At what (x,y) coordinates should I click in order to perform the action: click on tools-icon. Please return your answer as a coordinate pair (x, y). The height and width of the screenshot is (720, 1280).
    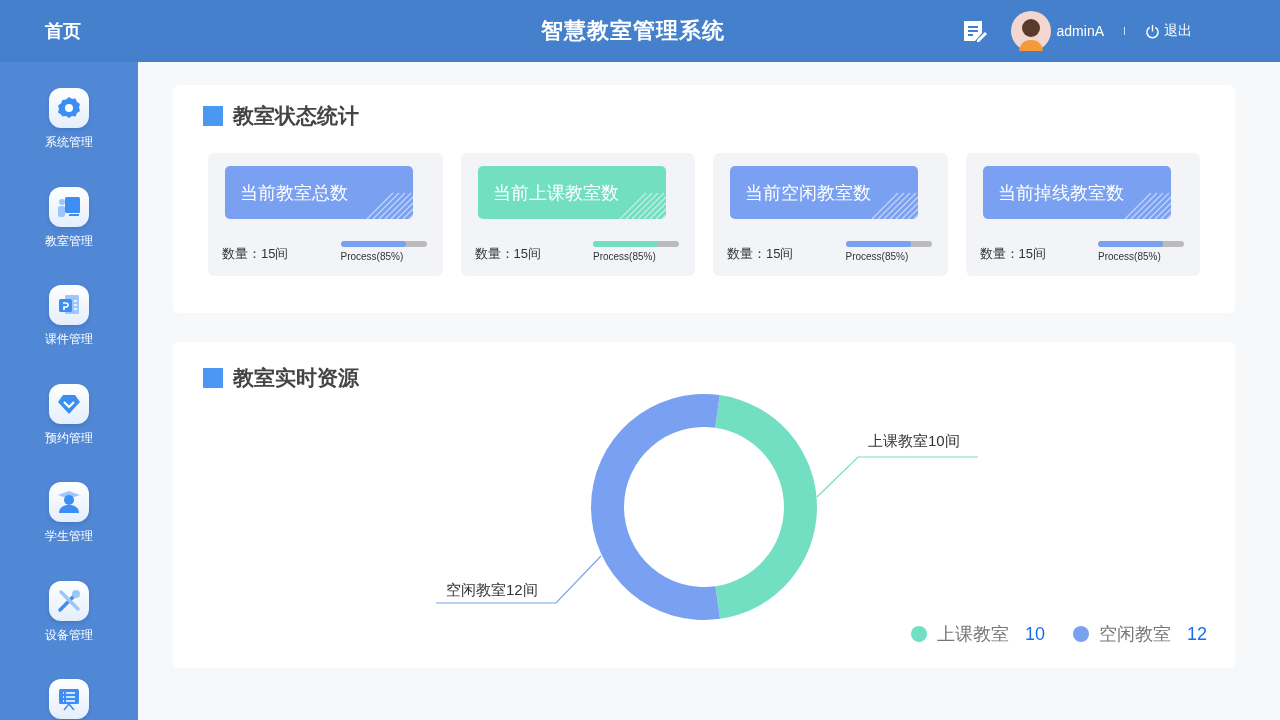
    Looking at the image, I should click on (69, 600).